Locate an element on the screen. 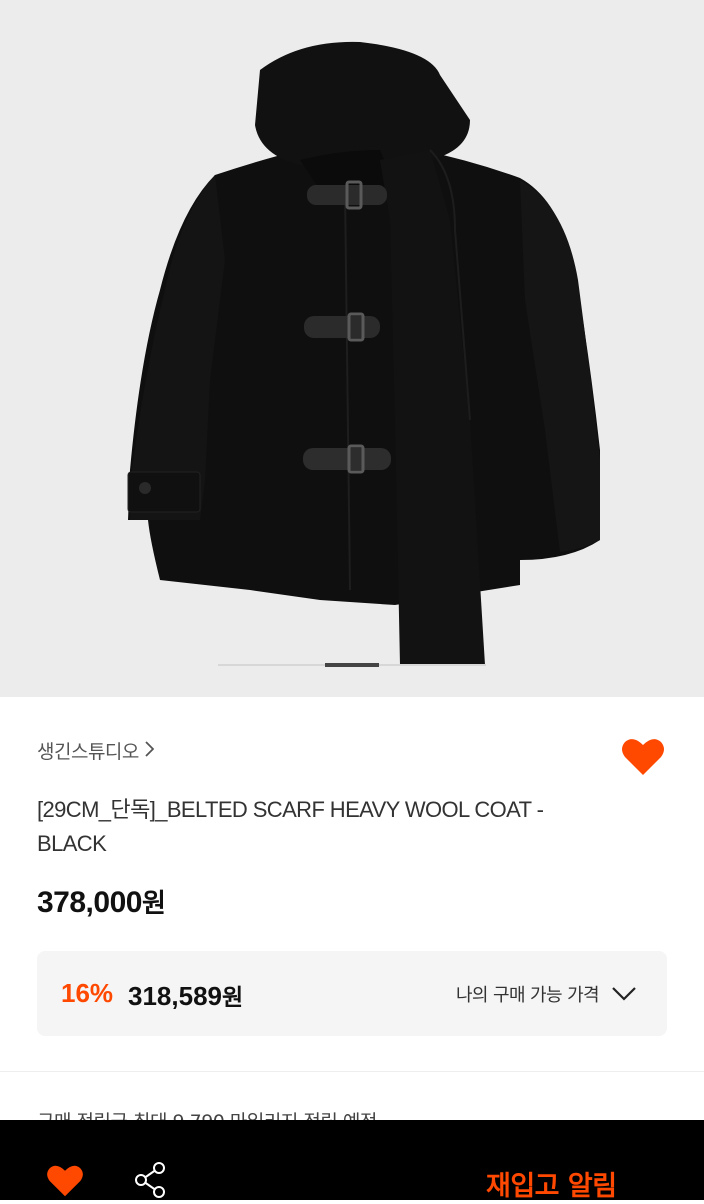 The image size is (704, 1204). carousel-indicator is located at coordinates (352, 665).